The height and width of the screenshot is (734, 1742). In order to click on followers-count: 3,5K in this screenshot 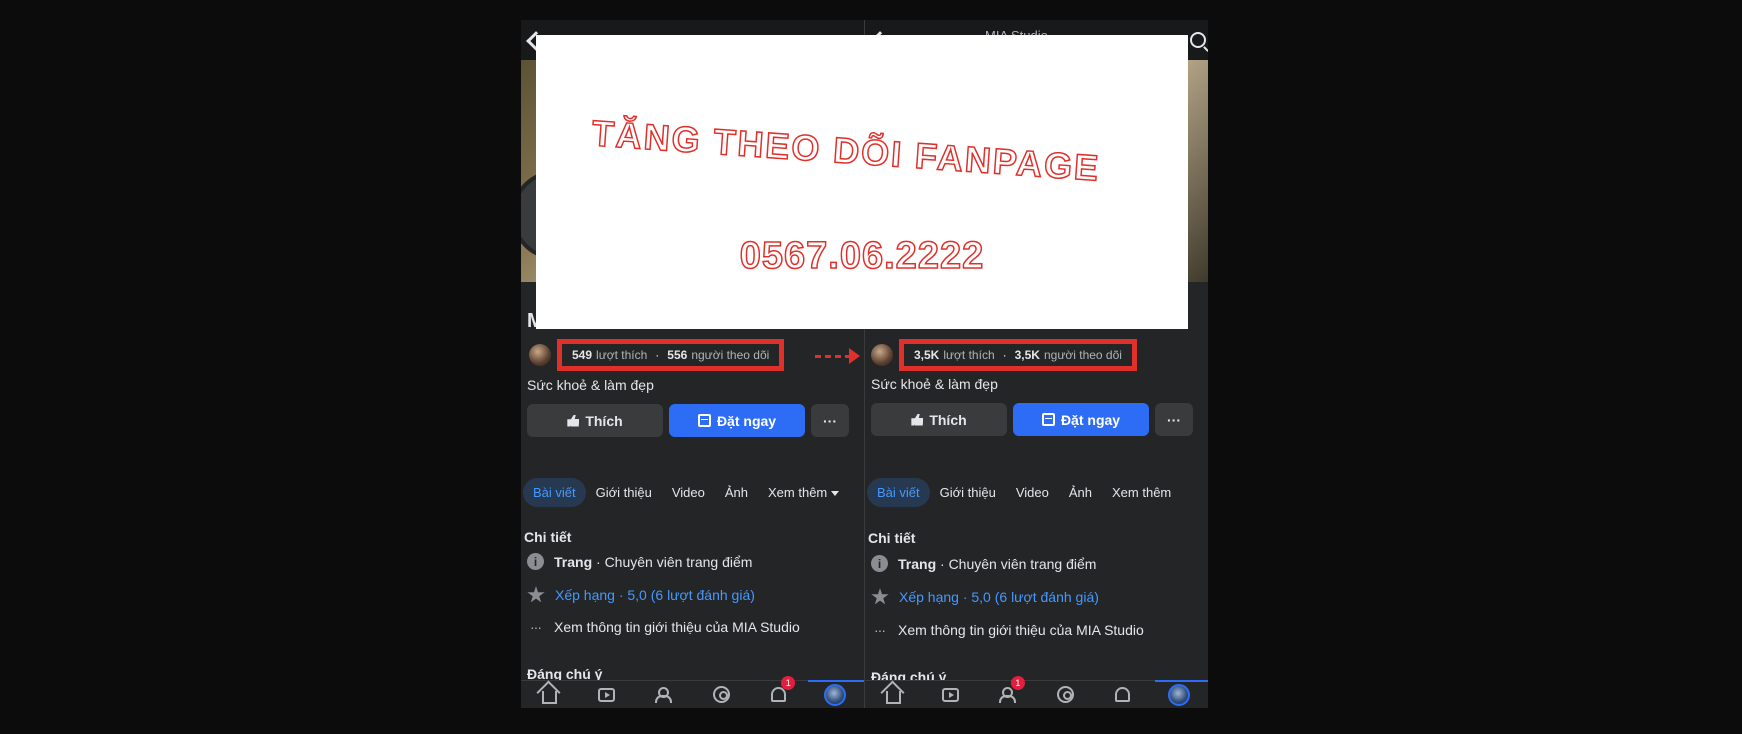, I will do `click(1027, 355)`.